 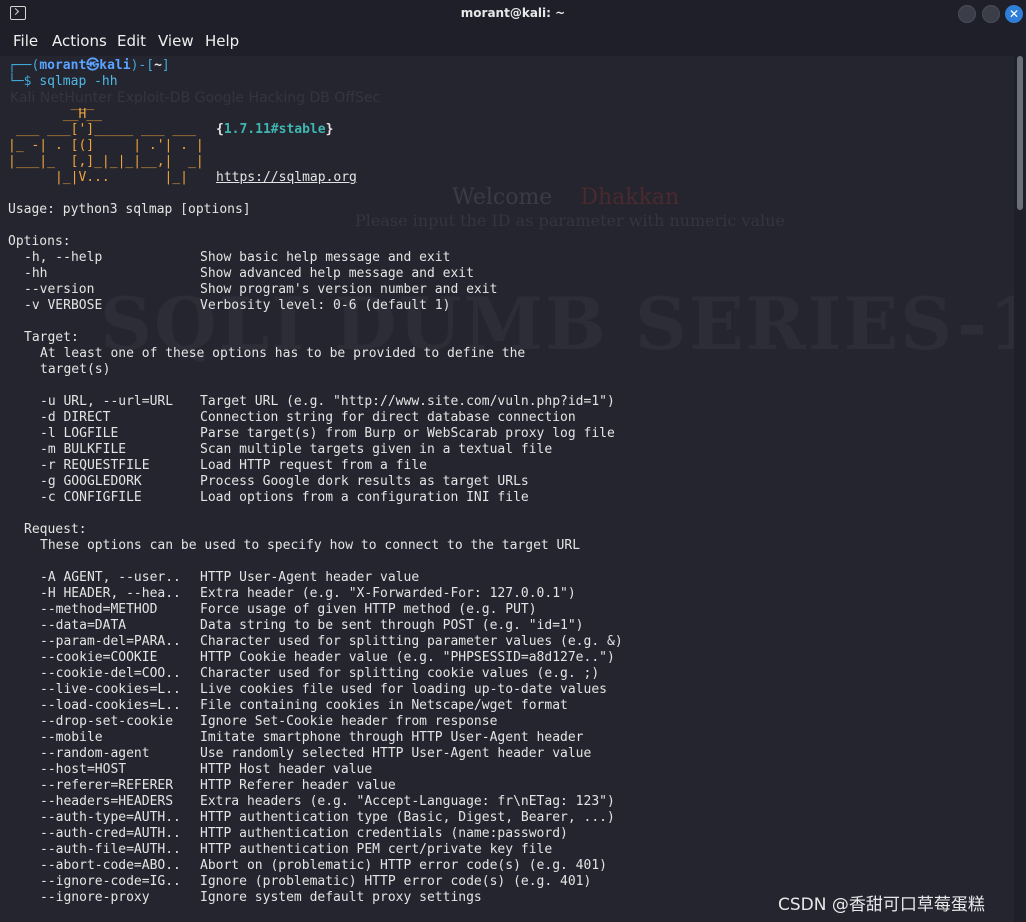 I want to click on general-option-description: Show program's version number and exit, so click(x=349, y=289).